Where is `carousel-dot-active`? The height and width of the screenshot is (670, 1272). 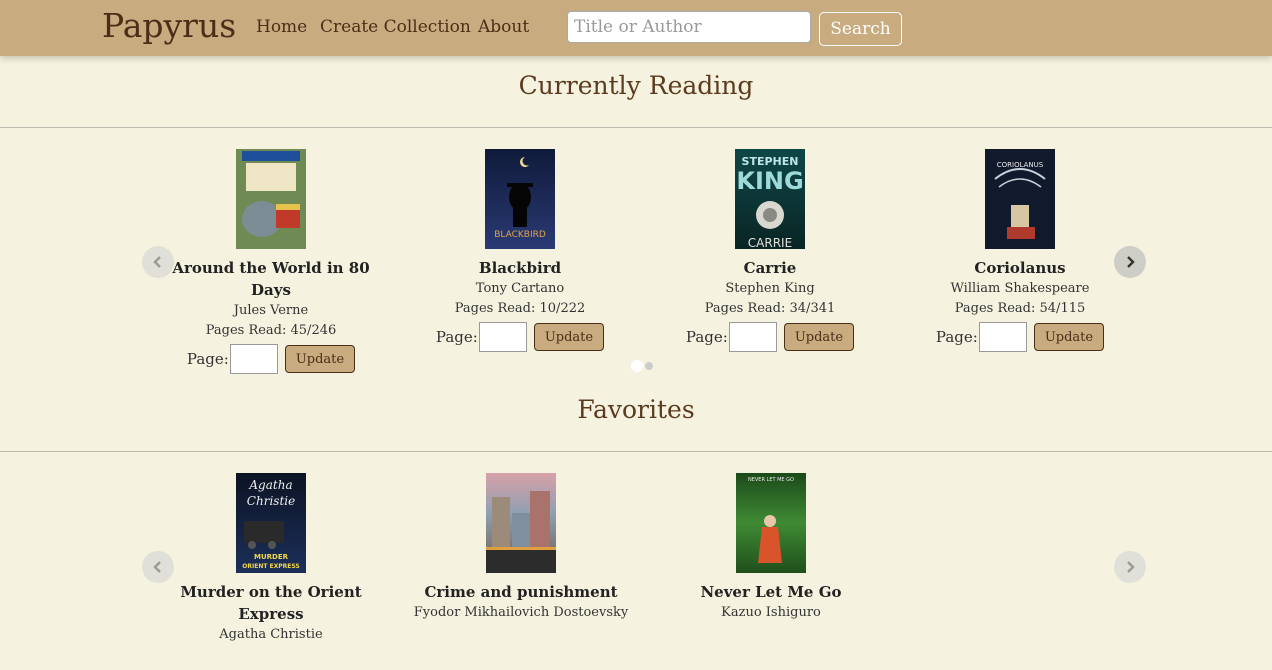 carousel-dot-active is located at coordinates (637, 366).